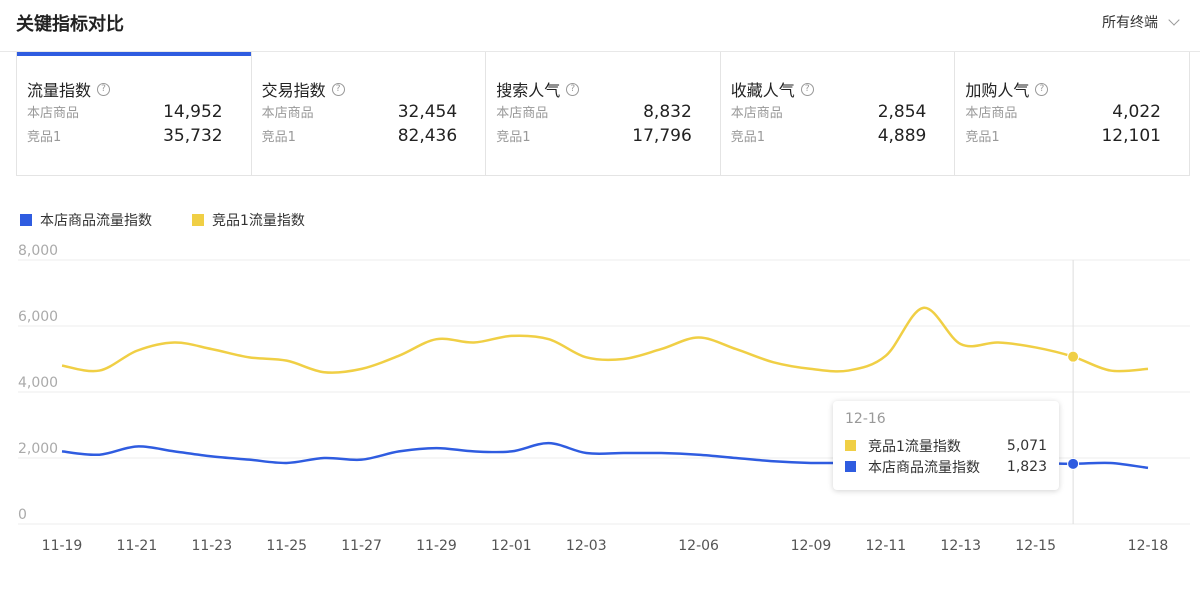  Describe the element at coordinates (211, 546) in the screenshot. I see `x-tick-label: 11-23` at that location.